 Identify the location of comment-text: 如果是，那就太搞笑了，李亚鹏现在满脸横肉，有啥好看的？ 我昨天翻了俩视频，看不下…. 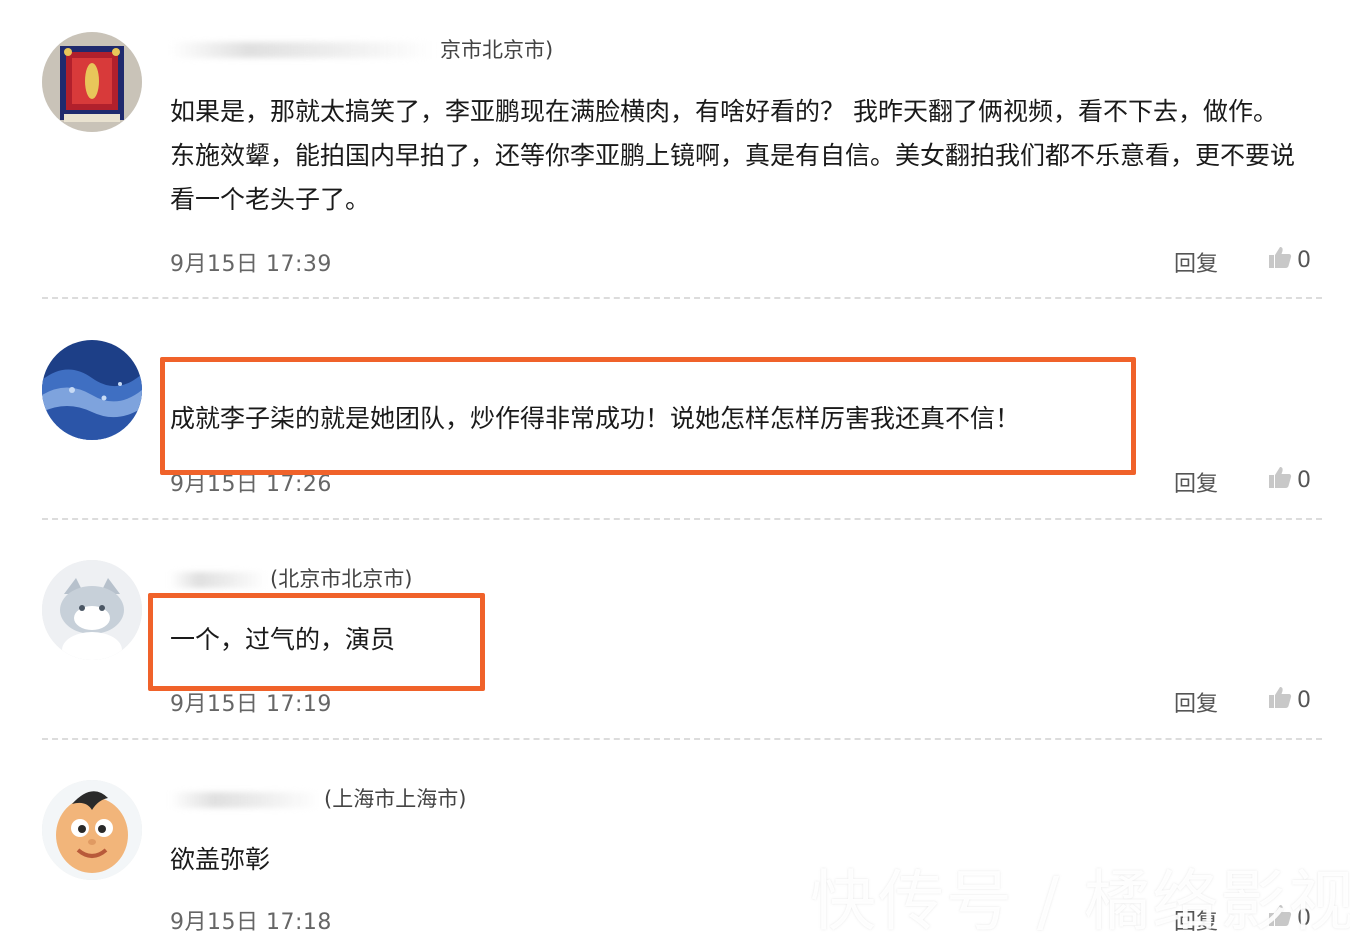
(733, 155).